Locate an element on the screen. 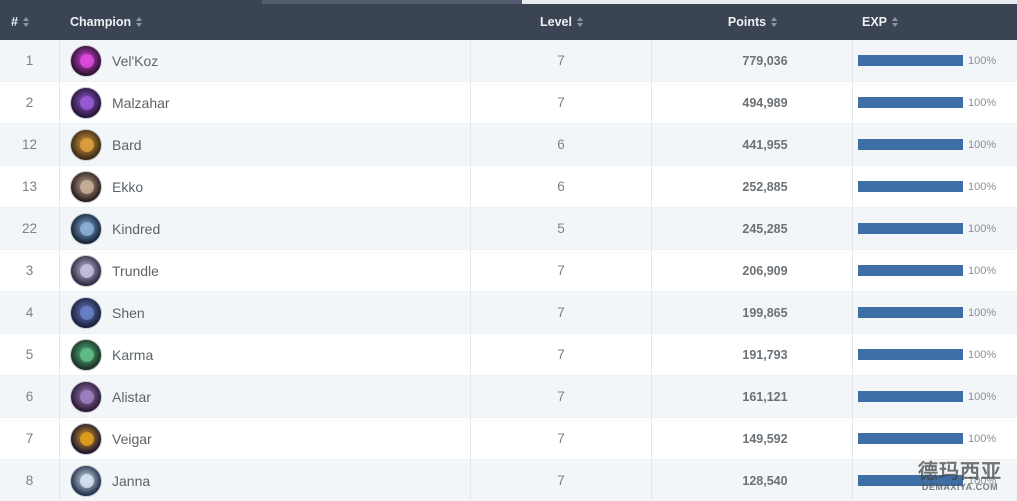 The image size is (1017, 501). champion-name: Janna is located at coordinates (131, 481).